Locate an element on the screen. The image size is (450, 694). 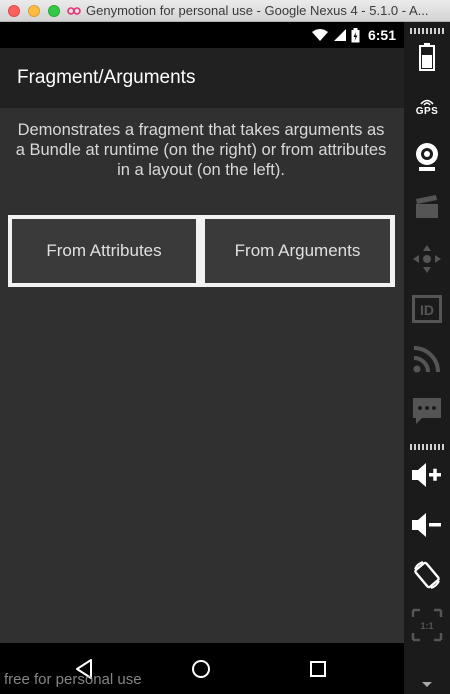
volume-up-button is located at coordinates (427, 475).